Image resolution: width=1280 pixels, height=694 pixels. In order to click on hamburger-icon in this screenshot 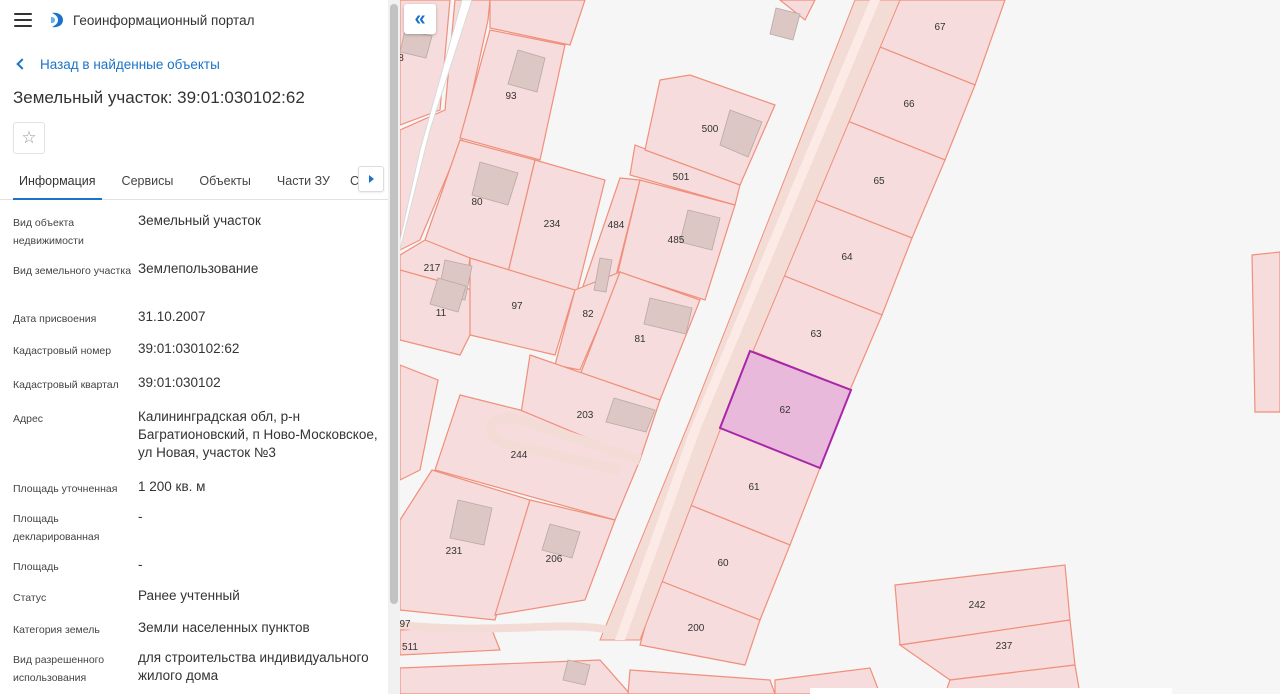, I will do `click(23, 20)`.